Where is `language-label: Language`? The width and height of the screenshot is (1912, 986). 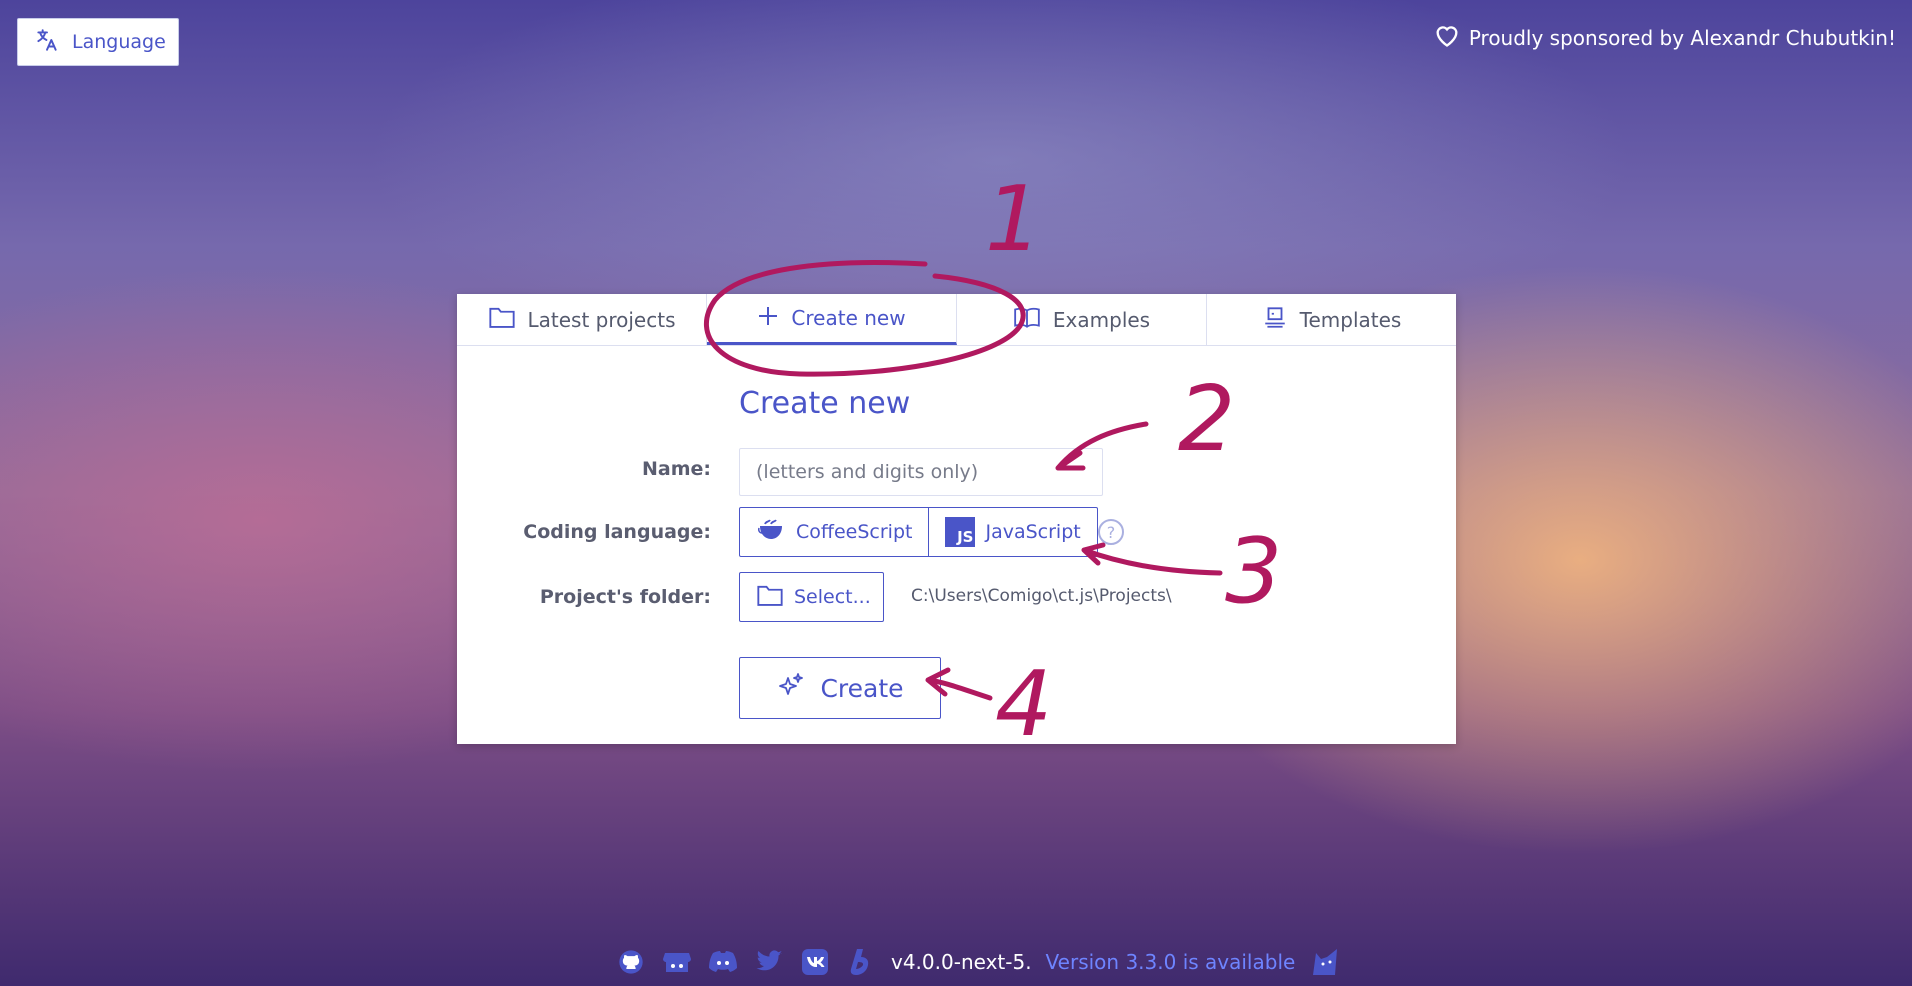
language-label: Language is located at coordinates (119, 42).